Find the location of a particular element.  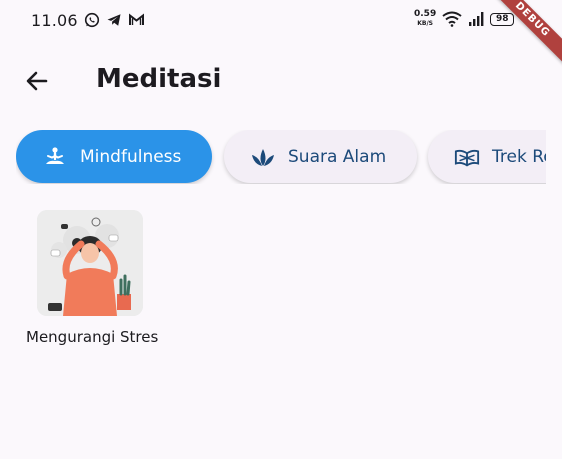

category-chip-suara-alam: Suara Alam is located at coordinates (320, 156).